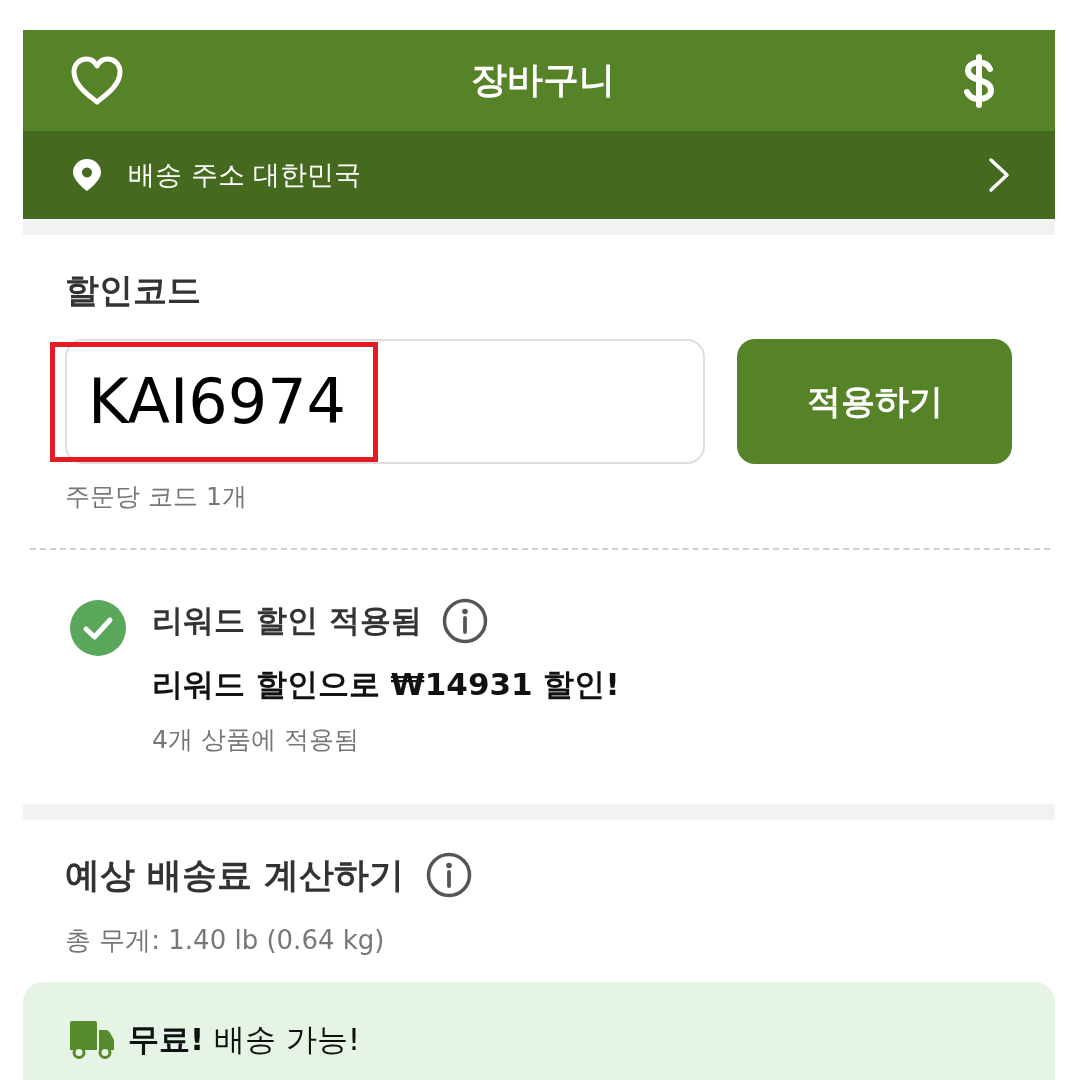 This screenshot has width=1080, height=1080. Describe the element at coordinates (156, 497) in the screenshot. I see `code-limit-note: 주문당 코드 1개` at that location.